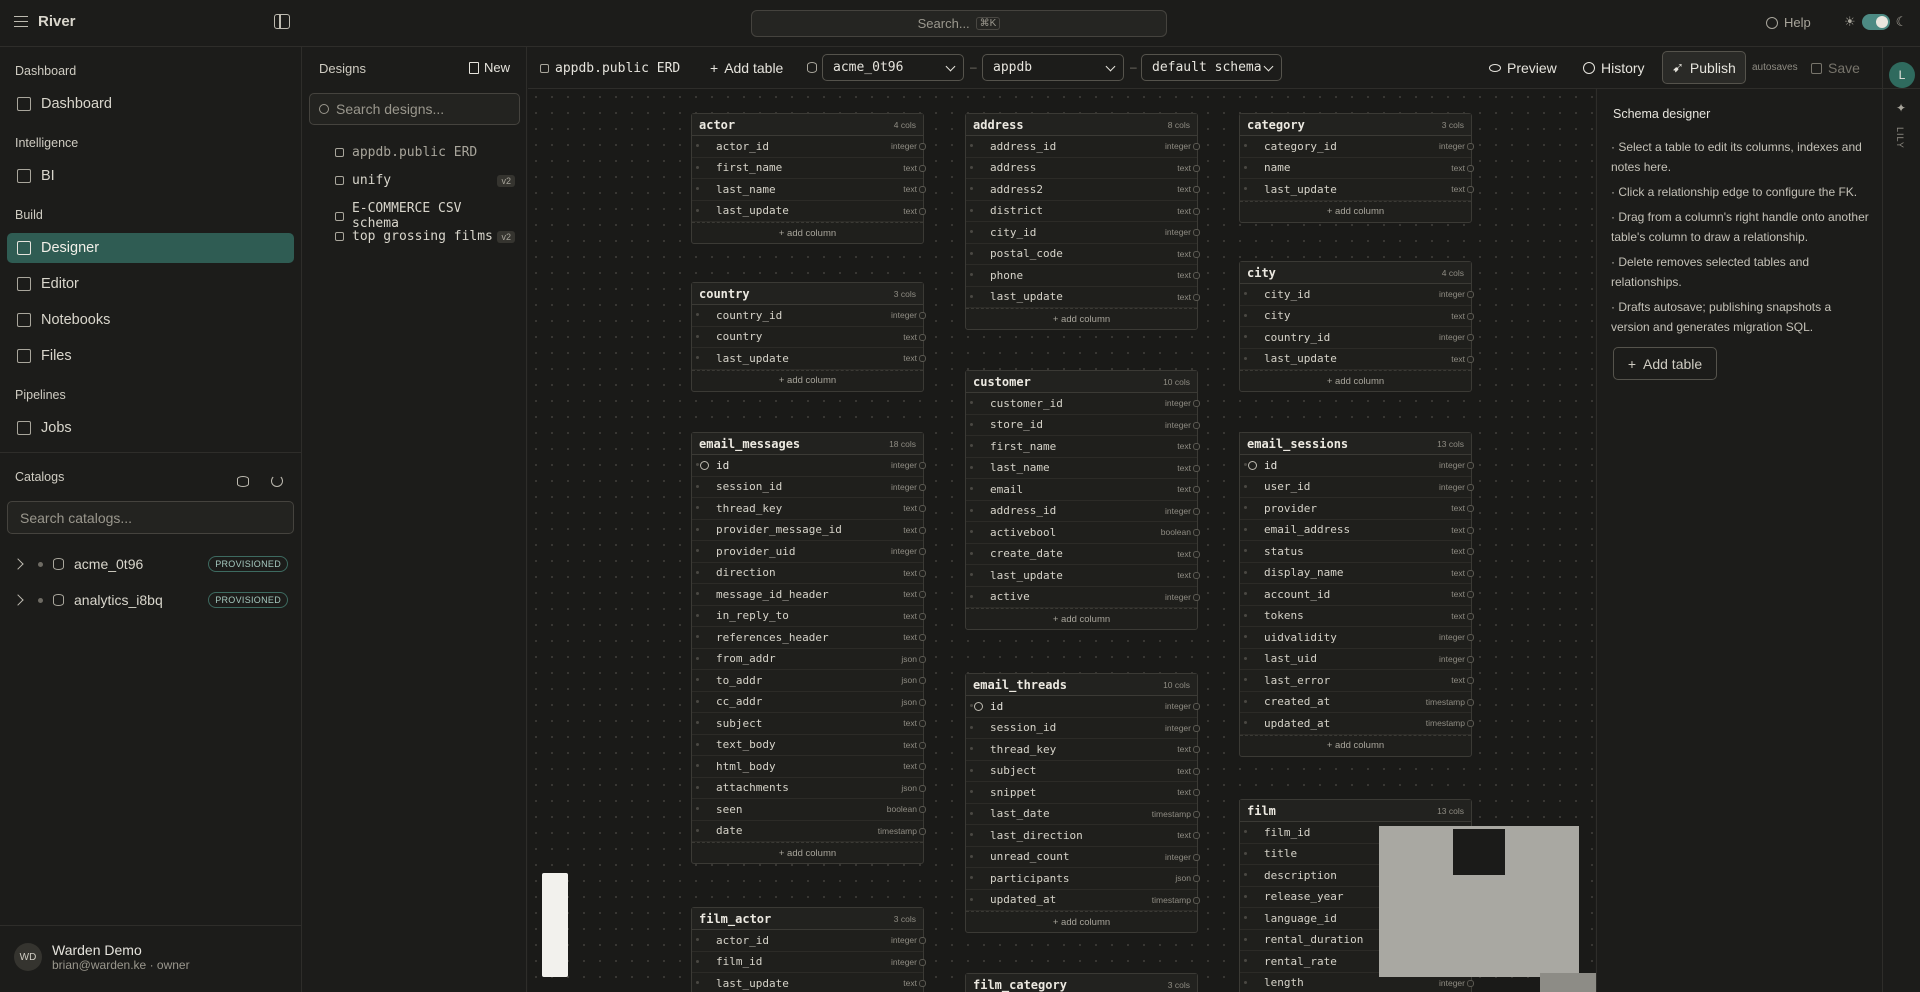 This screenshot has height=992, width=1920. I want to click on publish-button: ➹ Publish, so click(1704, 67).